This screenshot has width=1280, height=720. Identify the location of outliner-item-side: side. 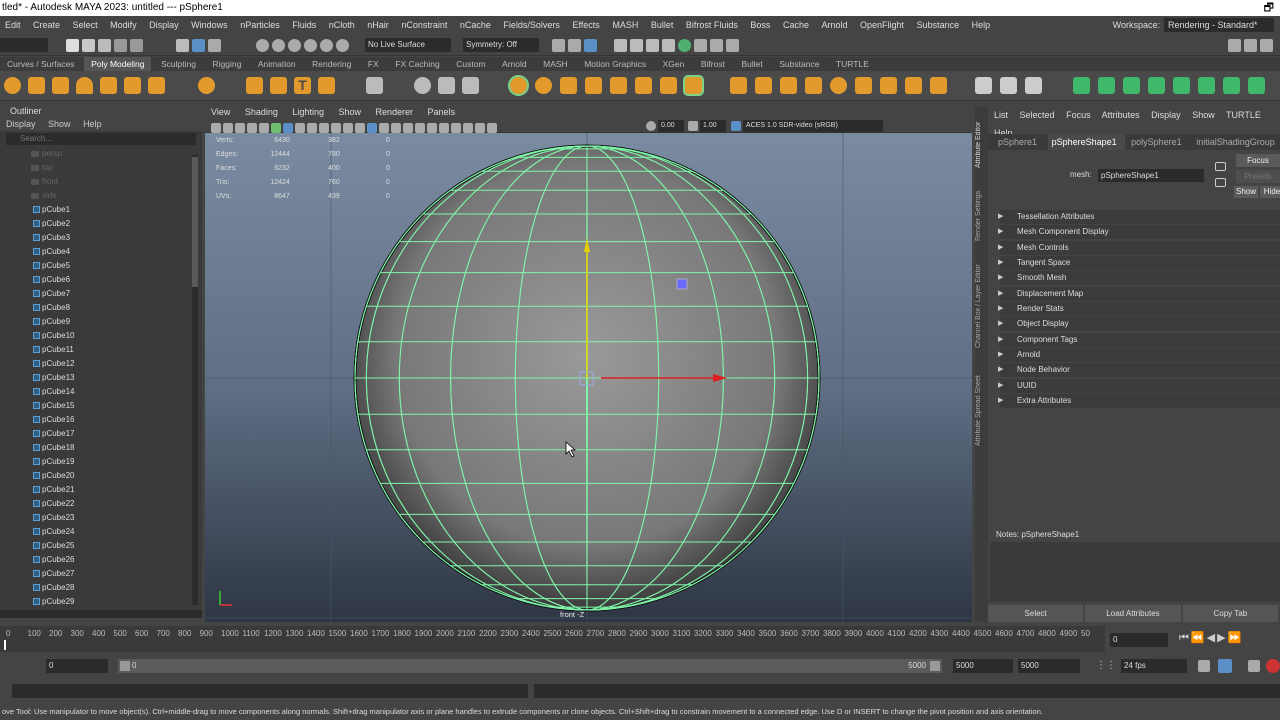
(101, 196).